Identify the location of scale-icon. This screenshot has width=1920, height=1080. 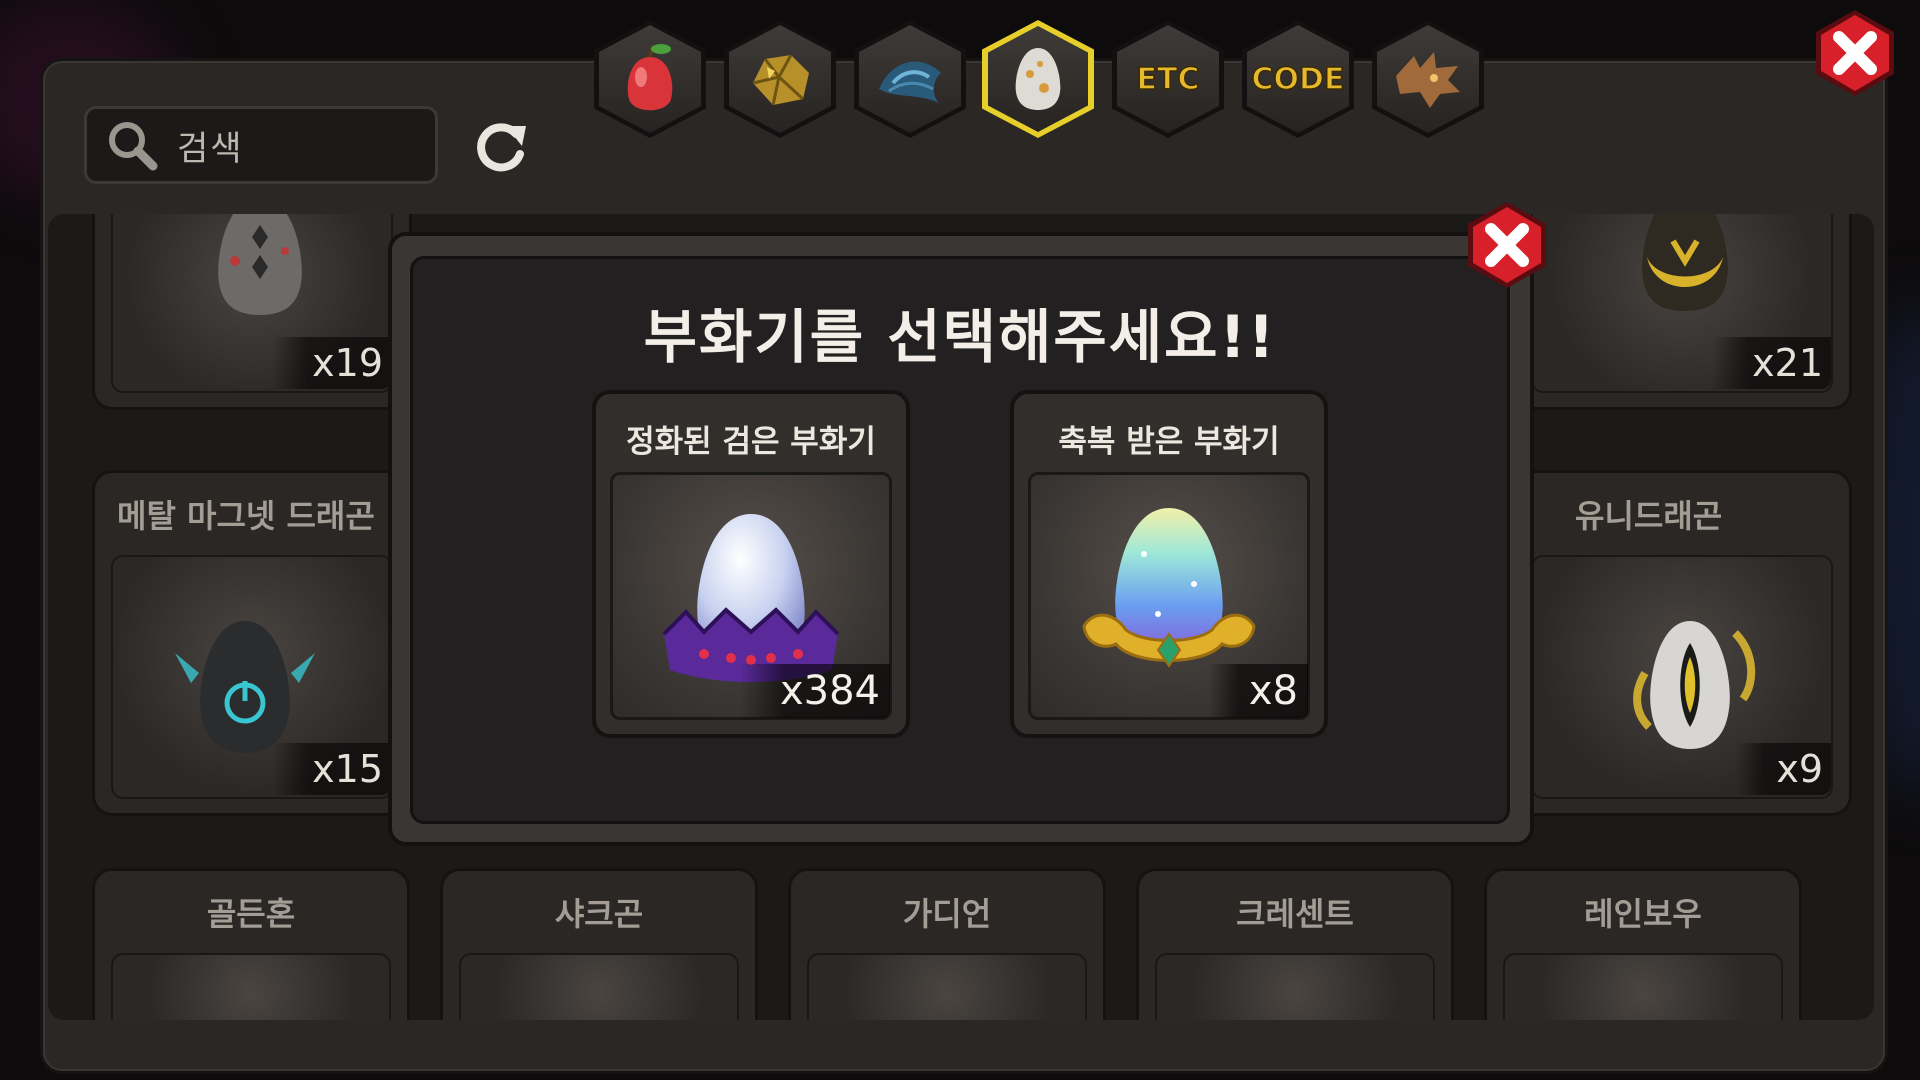
(910, 82).